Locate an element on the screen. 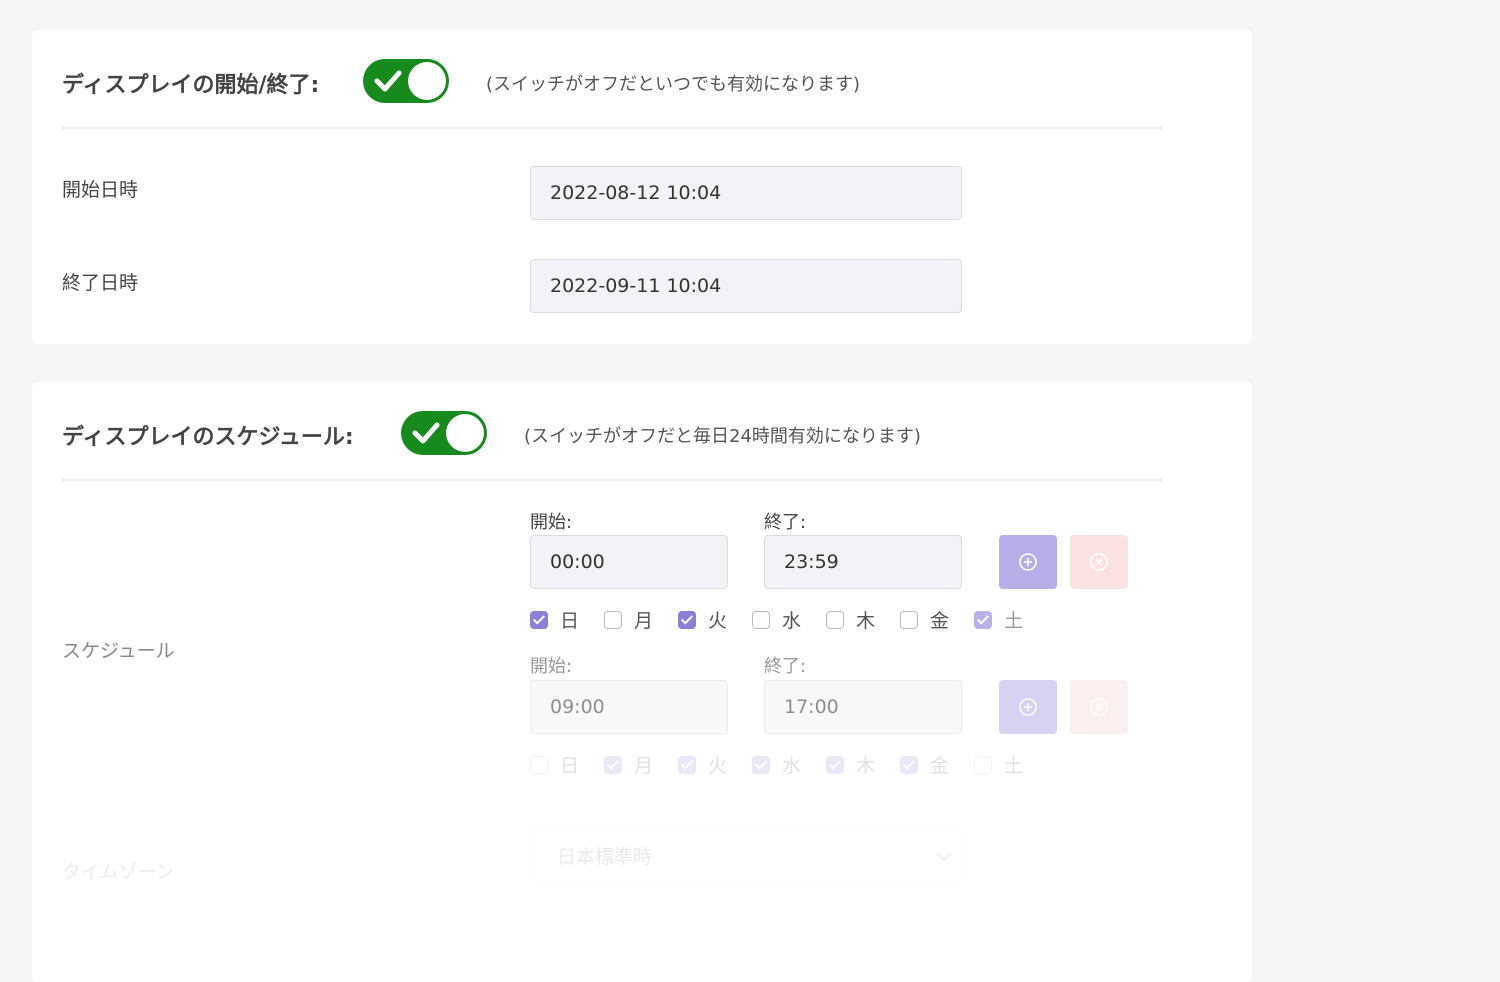  timezone-select: 日本標準時 is located at coordinates (746, 857).